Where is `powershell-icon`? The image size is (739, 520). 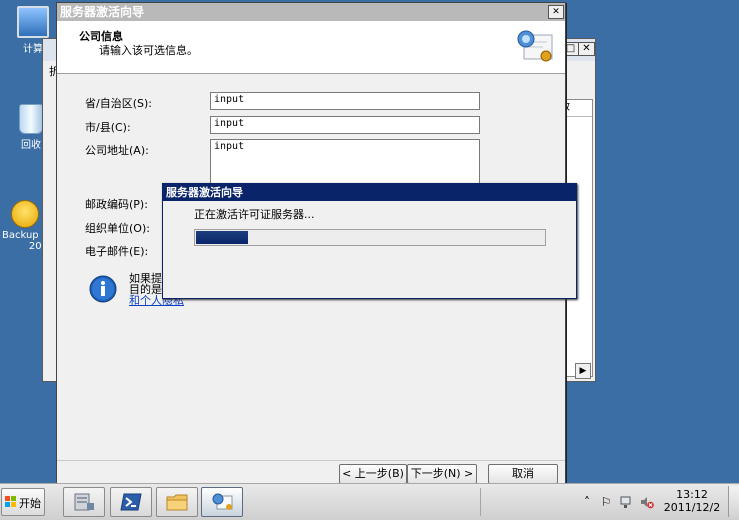 powershell-icon is located at coordinates (131, 502).